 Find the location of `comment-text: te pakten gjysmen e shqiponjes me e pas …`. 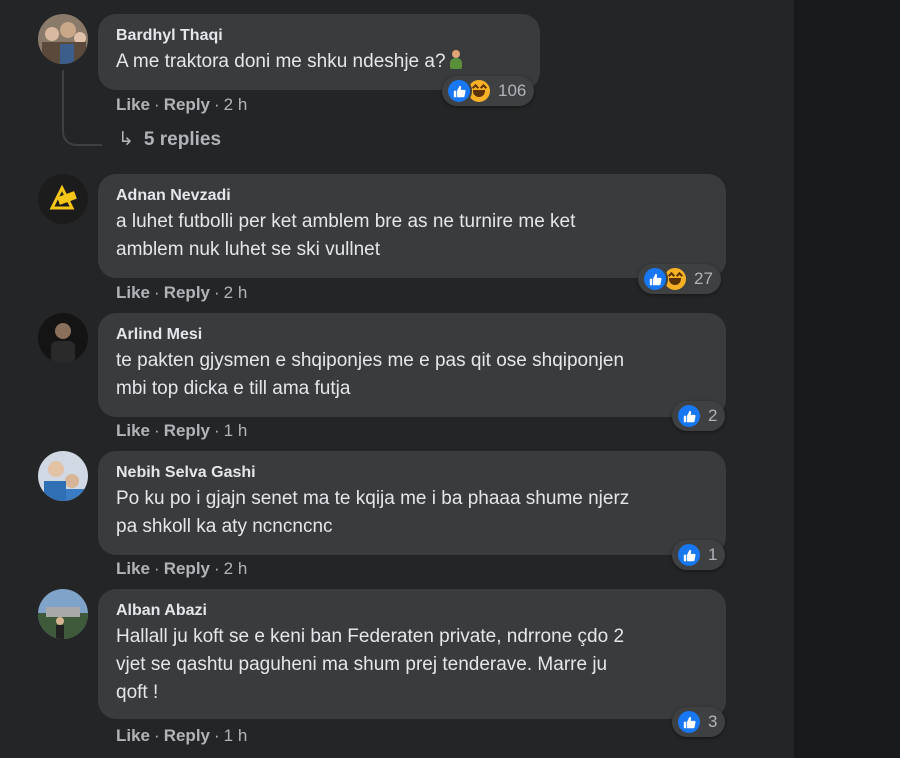

comment-text: te pakten gjysmen e shqiponjes me e pas … is located at coordinates (412, 375).